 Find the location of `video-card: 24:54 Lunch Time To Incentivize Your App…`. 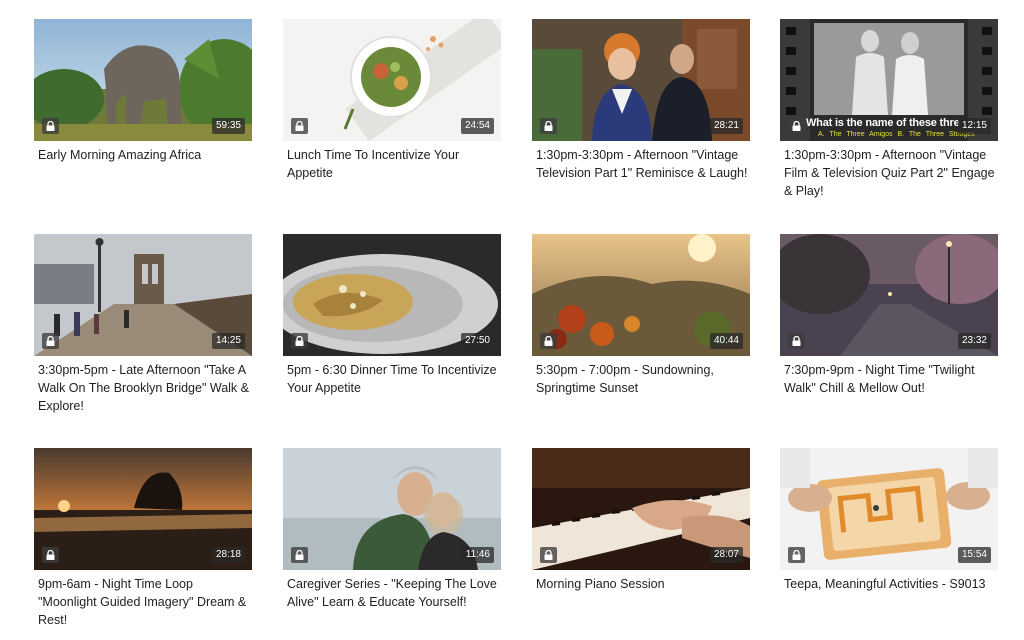

video-card: 24:54 Lunch Time To Incentivize Your App… is located at coordinates (392, 100).